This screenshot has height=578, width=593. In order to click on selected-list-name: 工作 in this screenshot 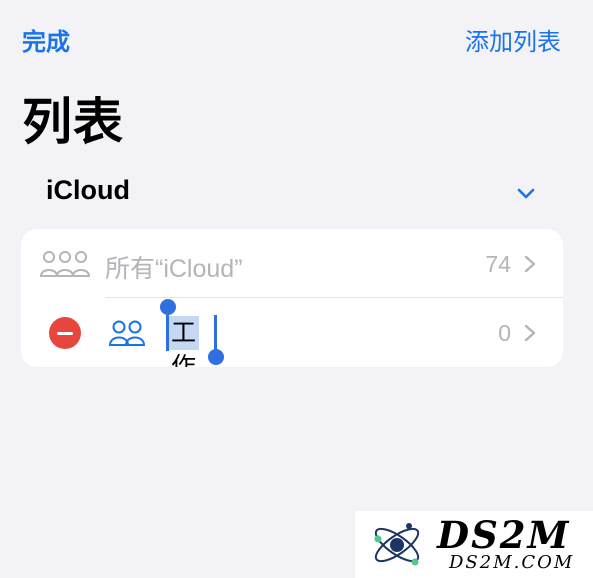, I will do `click(184, 341)`.